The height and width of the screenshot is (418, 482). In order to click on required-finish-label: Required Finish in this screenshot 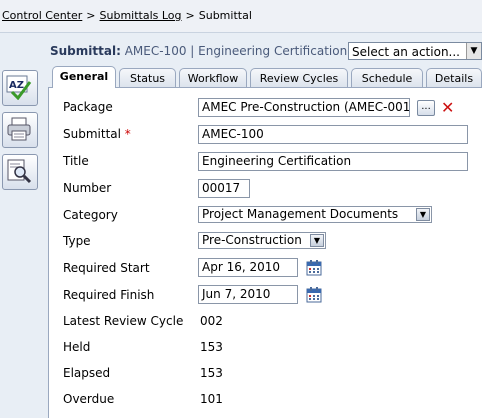, I will do `click(109, 295)`.